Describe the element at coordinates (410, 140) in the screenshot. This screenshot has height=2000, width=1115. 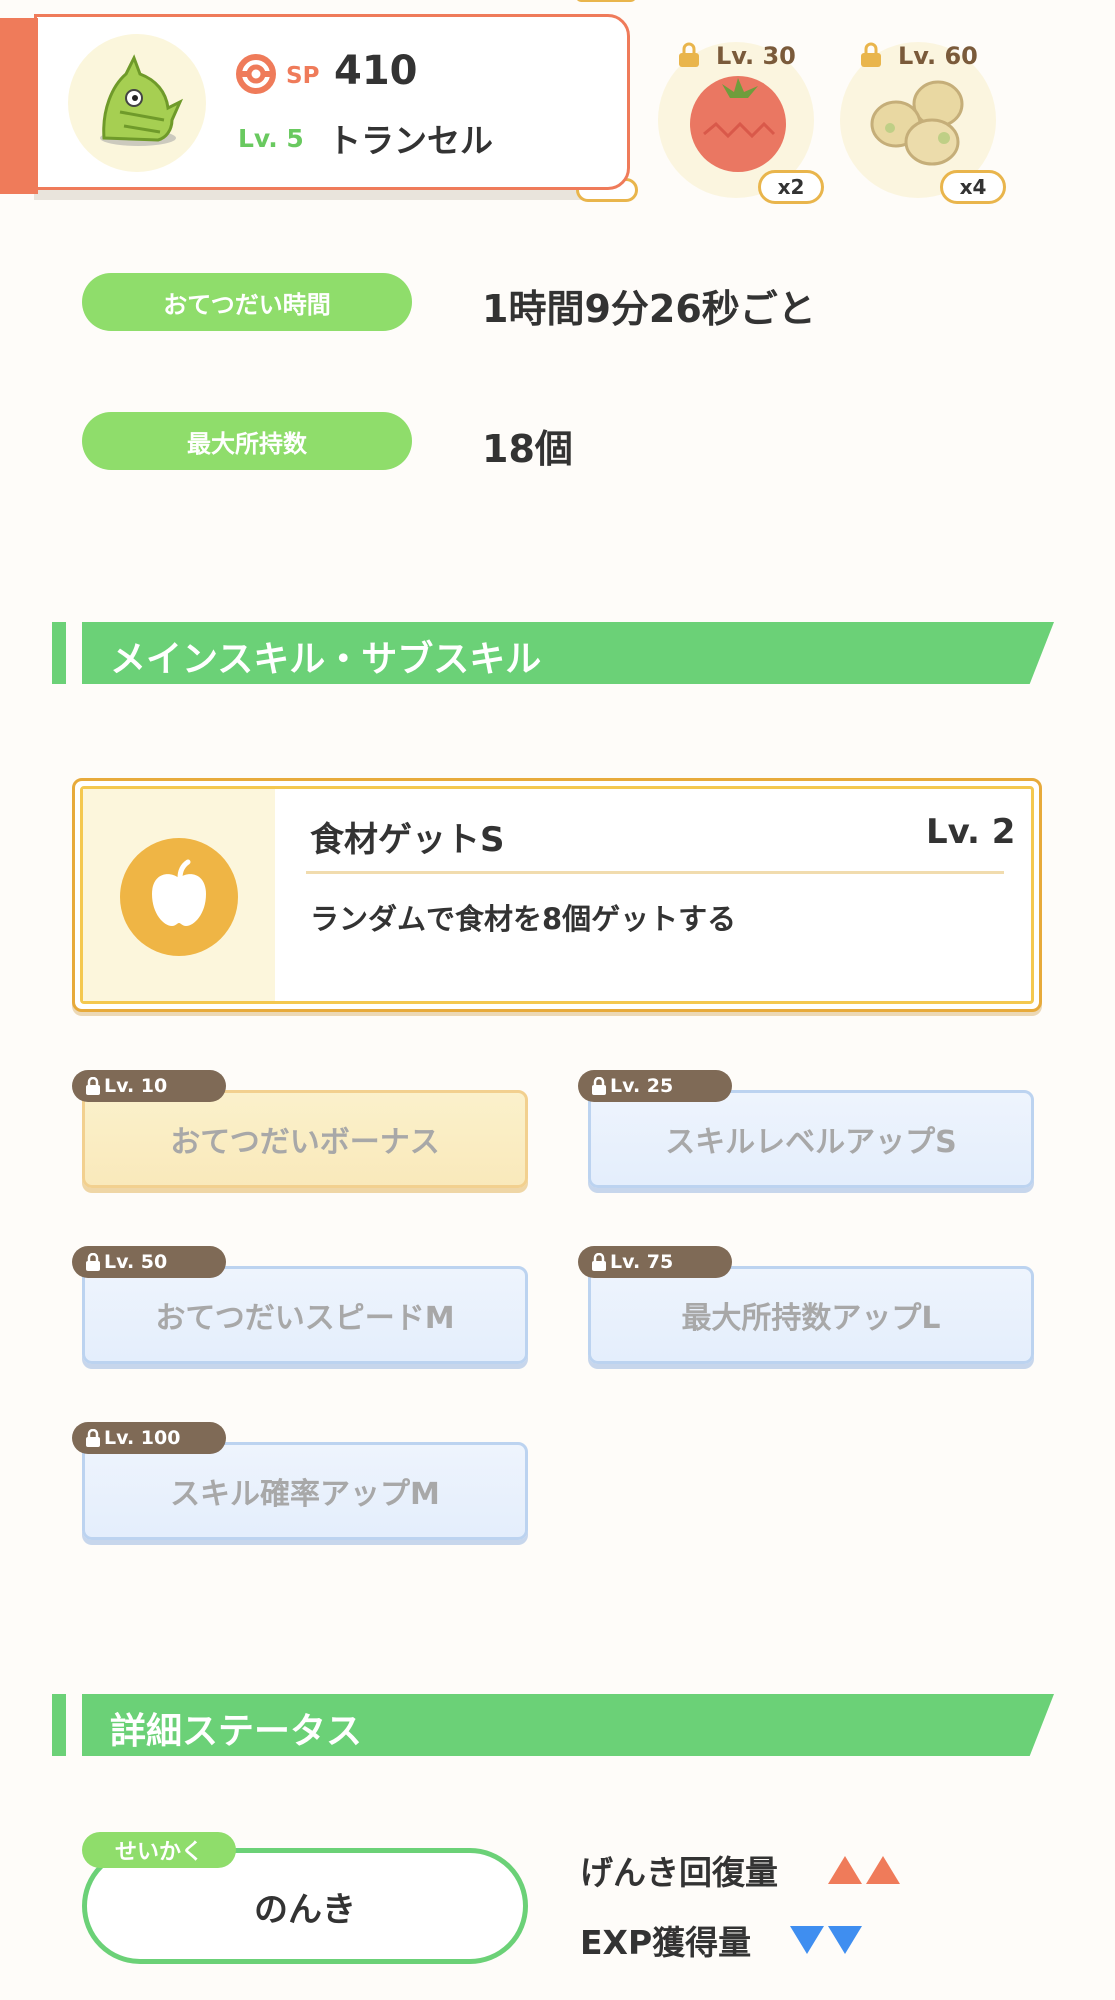
I see `pokemon-name: トランセル` at that location.